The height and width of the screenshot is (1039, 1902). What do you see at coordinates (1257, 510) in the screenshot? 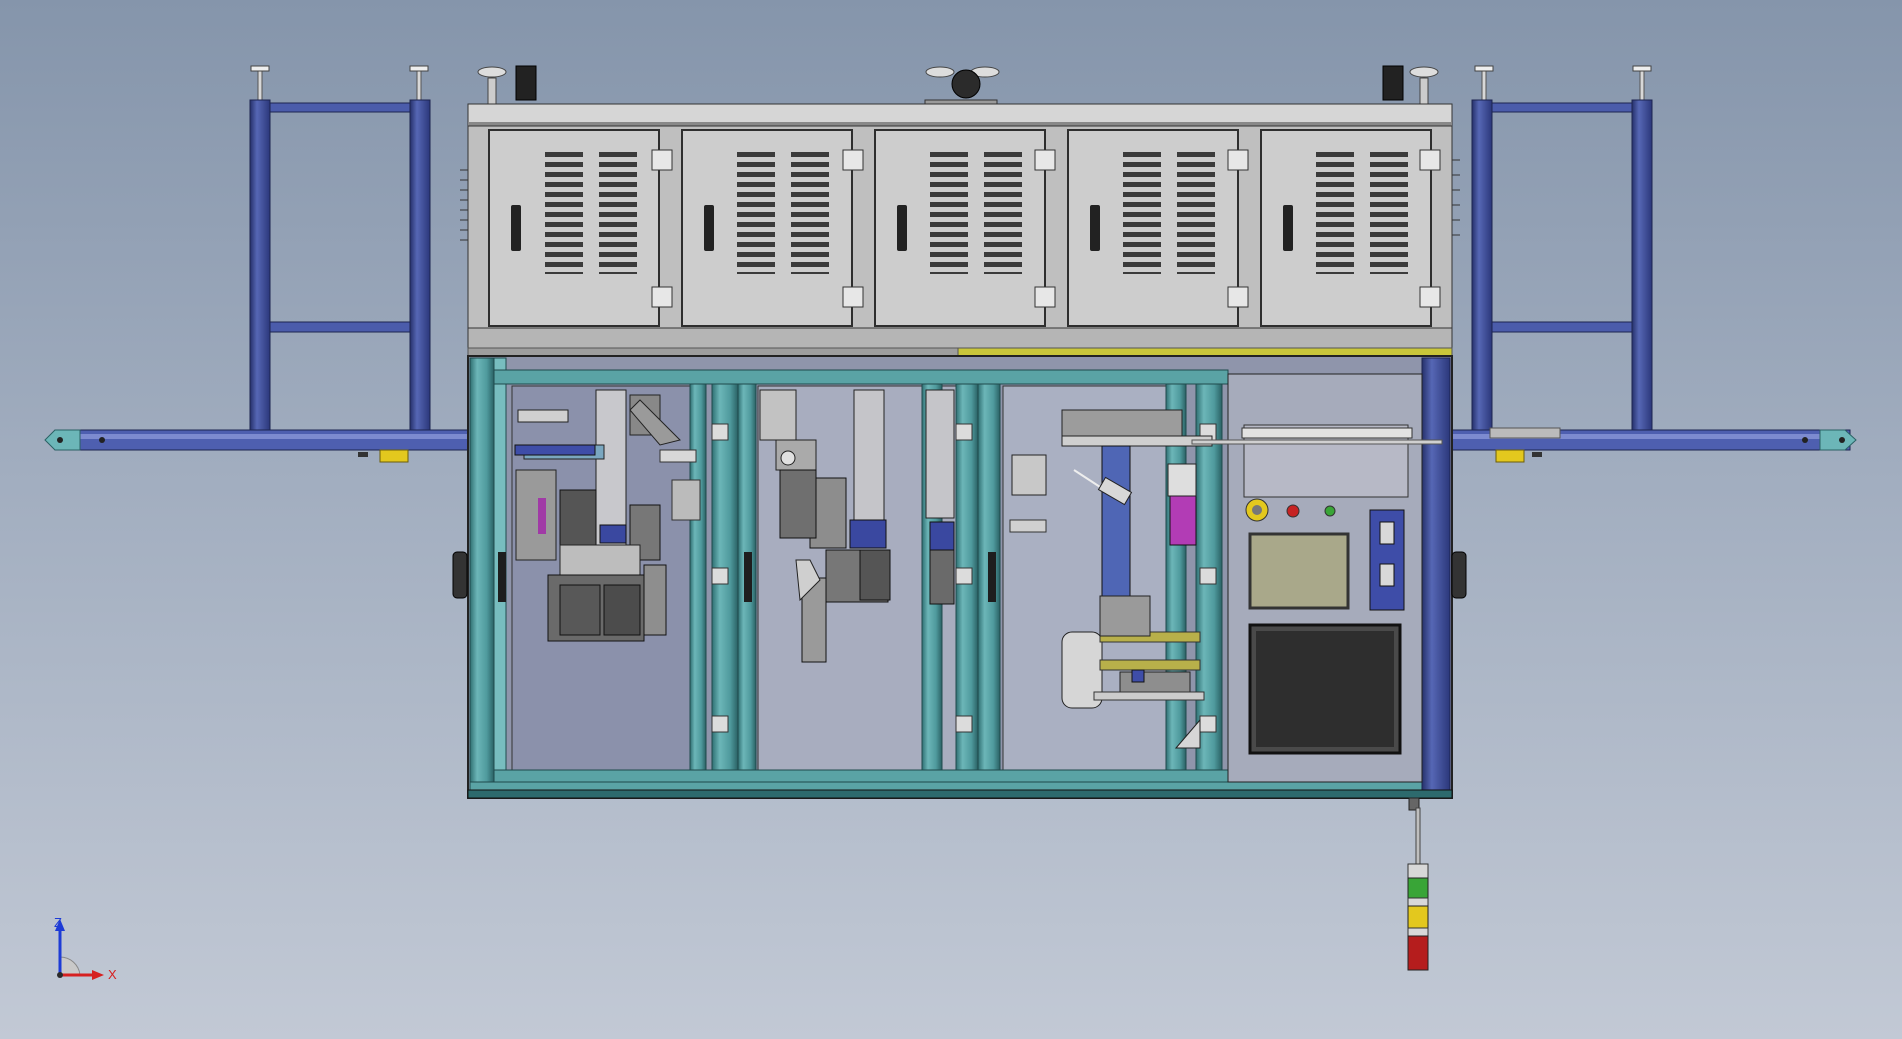
I see `status-lamp-yellow` at bounding box center [1257, 510].